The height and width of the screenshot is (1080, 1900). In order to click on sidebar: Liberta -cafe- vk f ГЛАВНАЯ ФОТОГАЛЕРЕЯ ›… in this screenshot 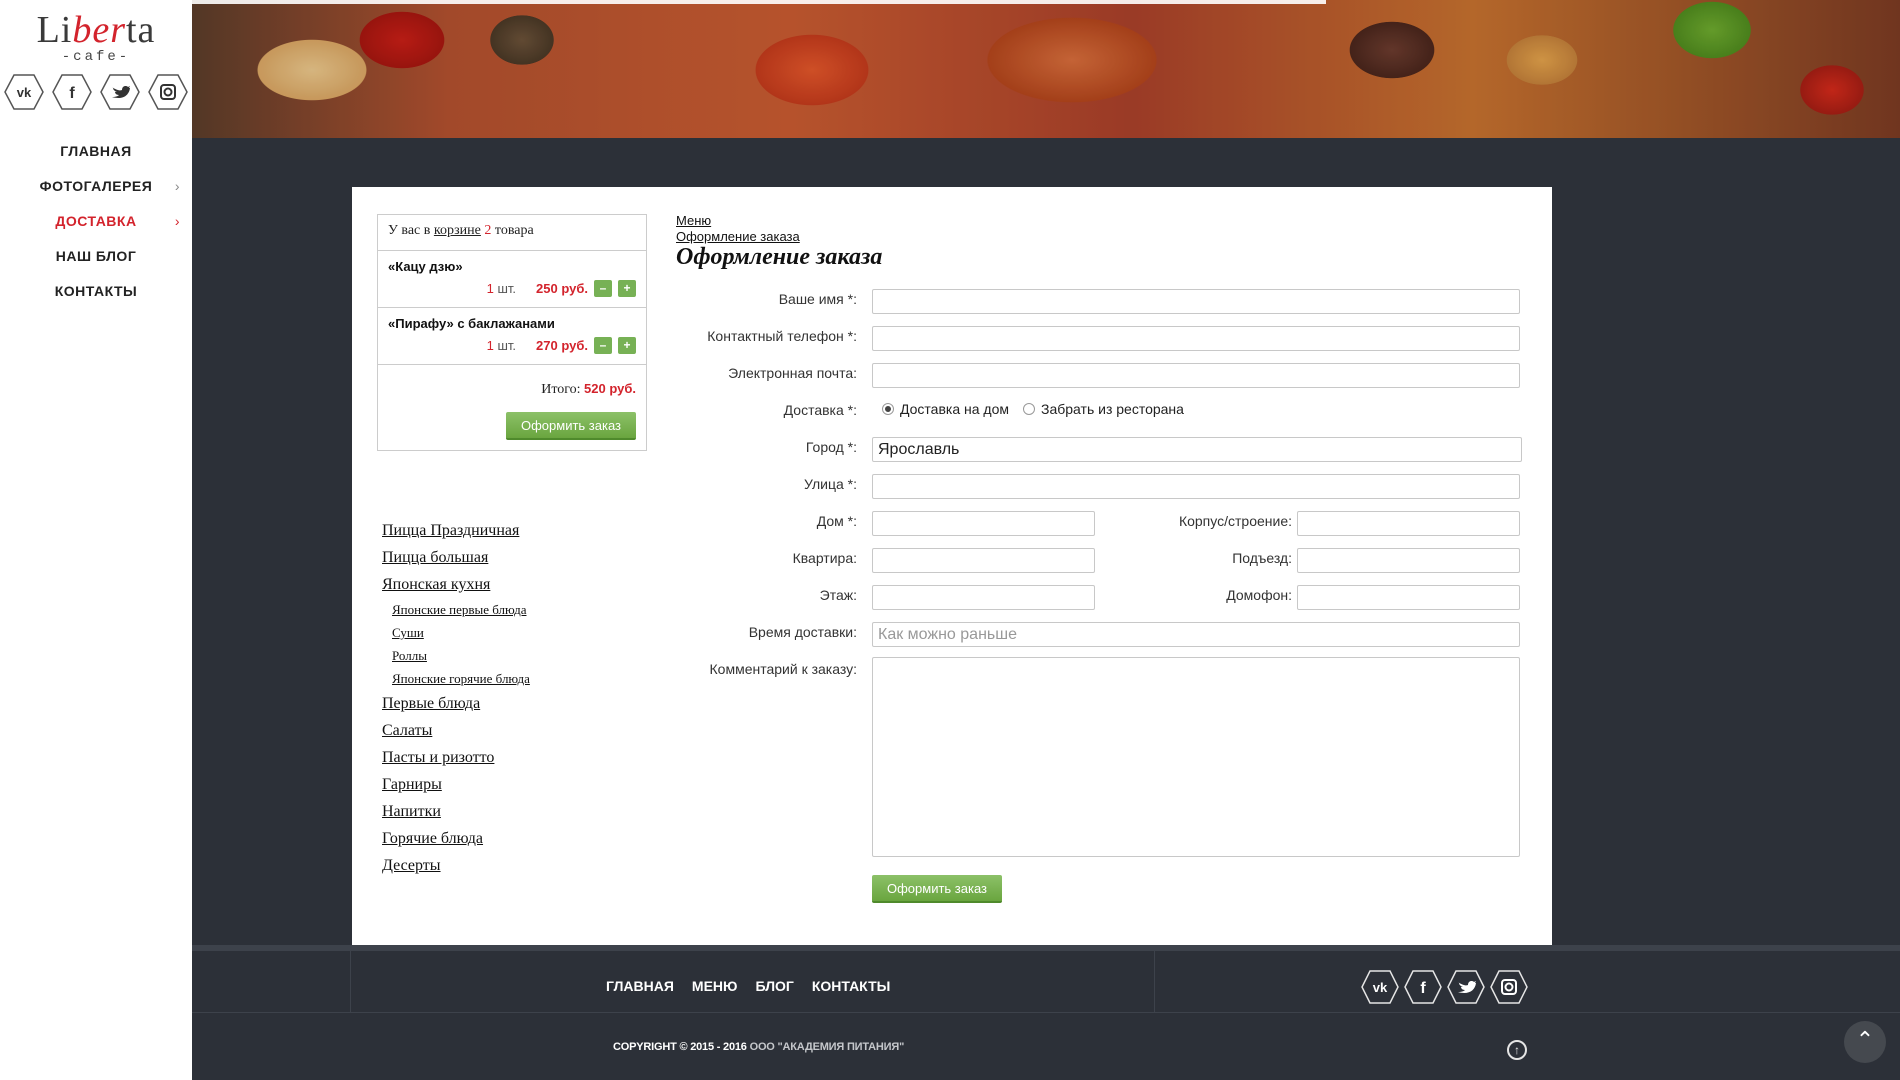, I will do `click(96, 540)`.